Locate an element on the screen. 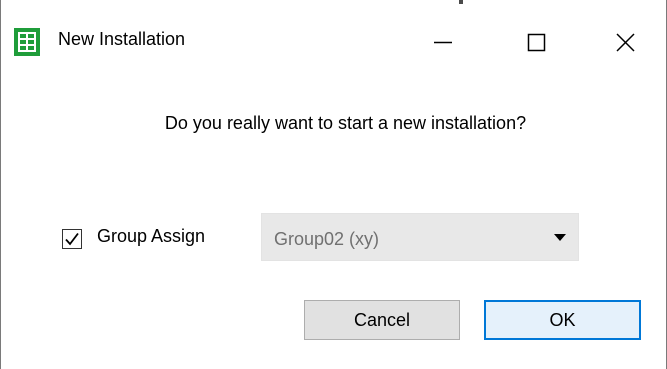  maximize-icon is located at coordinates (536, 42).